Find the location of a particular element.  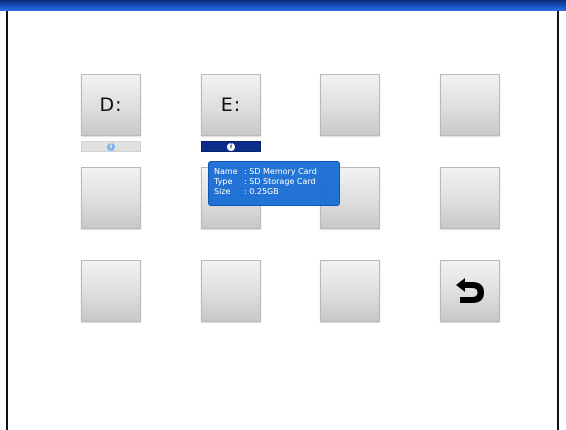

drive-e-info-button: i is located at coordinates (231, 146).